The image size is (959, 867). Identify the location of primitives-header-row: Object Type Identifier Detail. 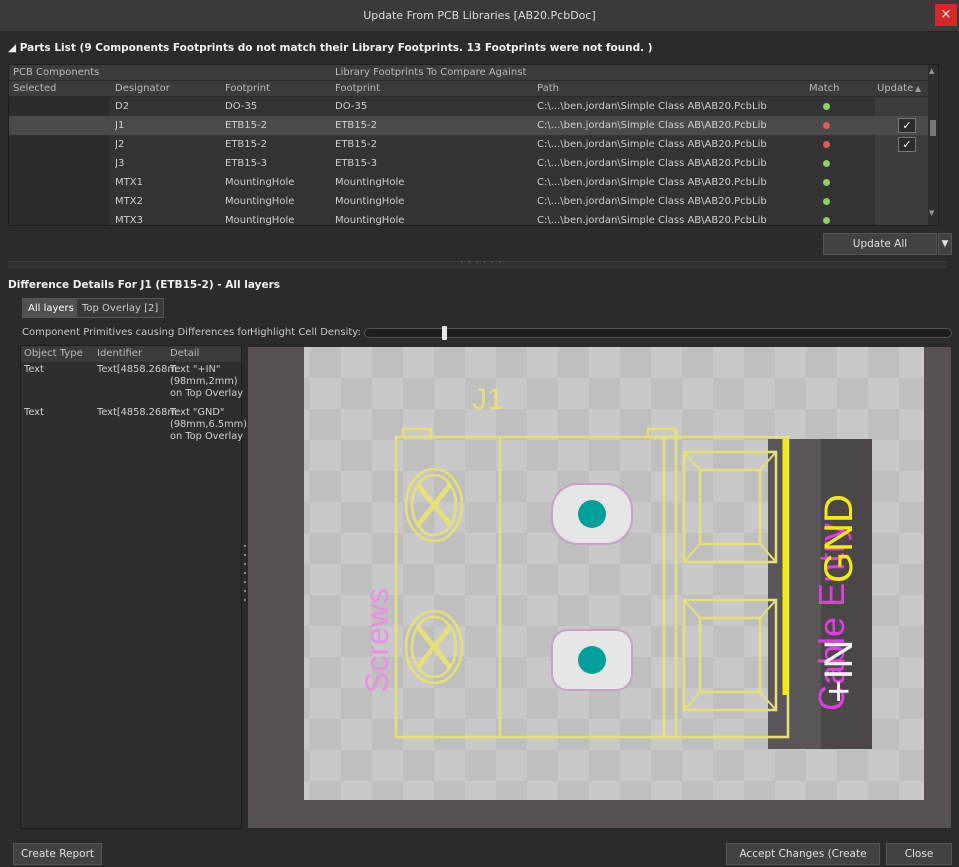
(131, 354).